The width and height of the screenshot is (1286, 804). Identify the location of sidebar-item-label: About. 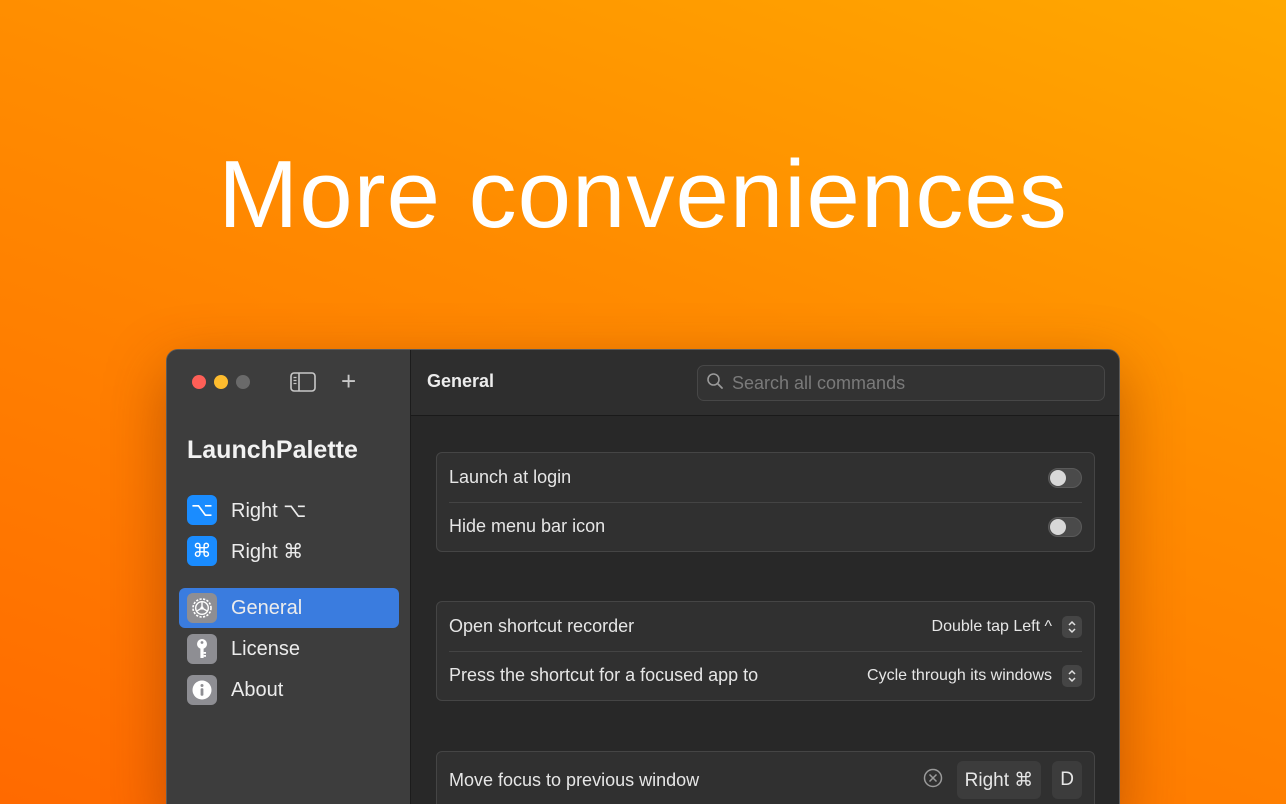
(257, 689).